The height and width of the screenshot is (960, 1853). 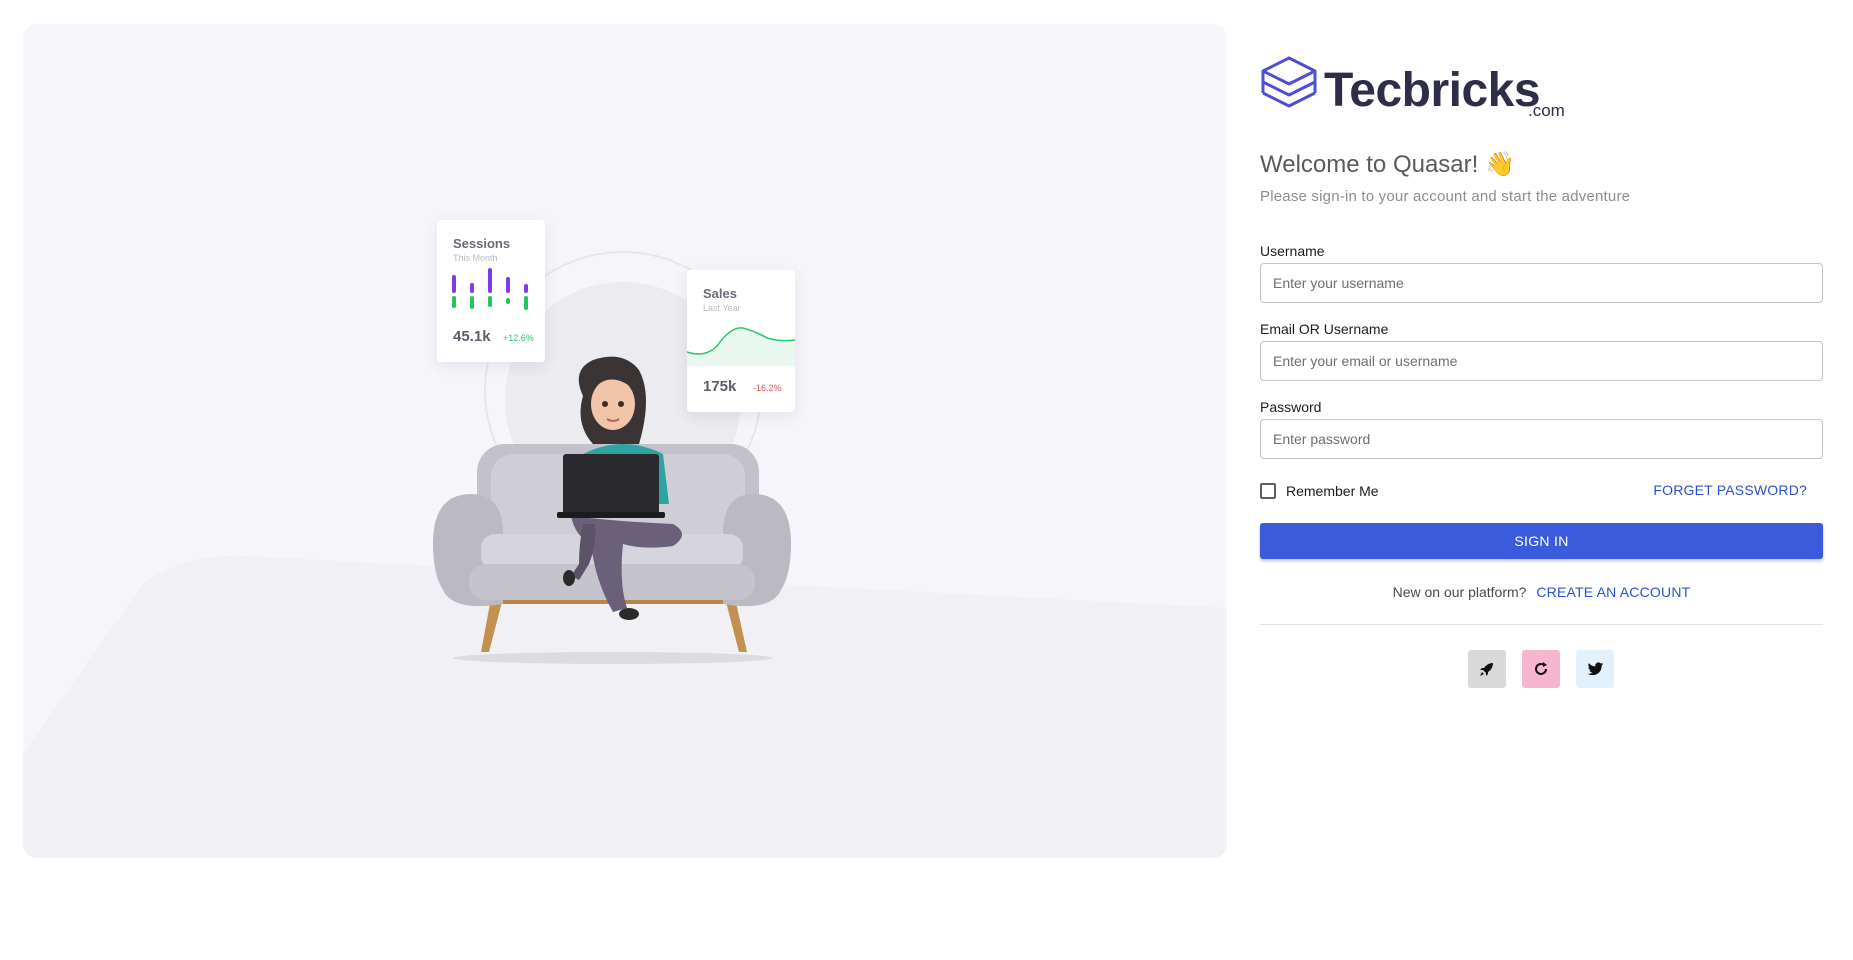 I want to click on sales-card: Sales Last Year 175k -16.2%, so click(x=741, y=341).